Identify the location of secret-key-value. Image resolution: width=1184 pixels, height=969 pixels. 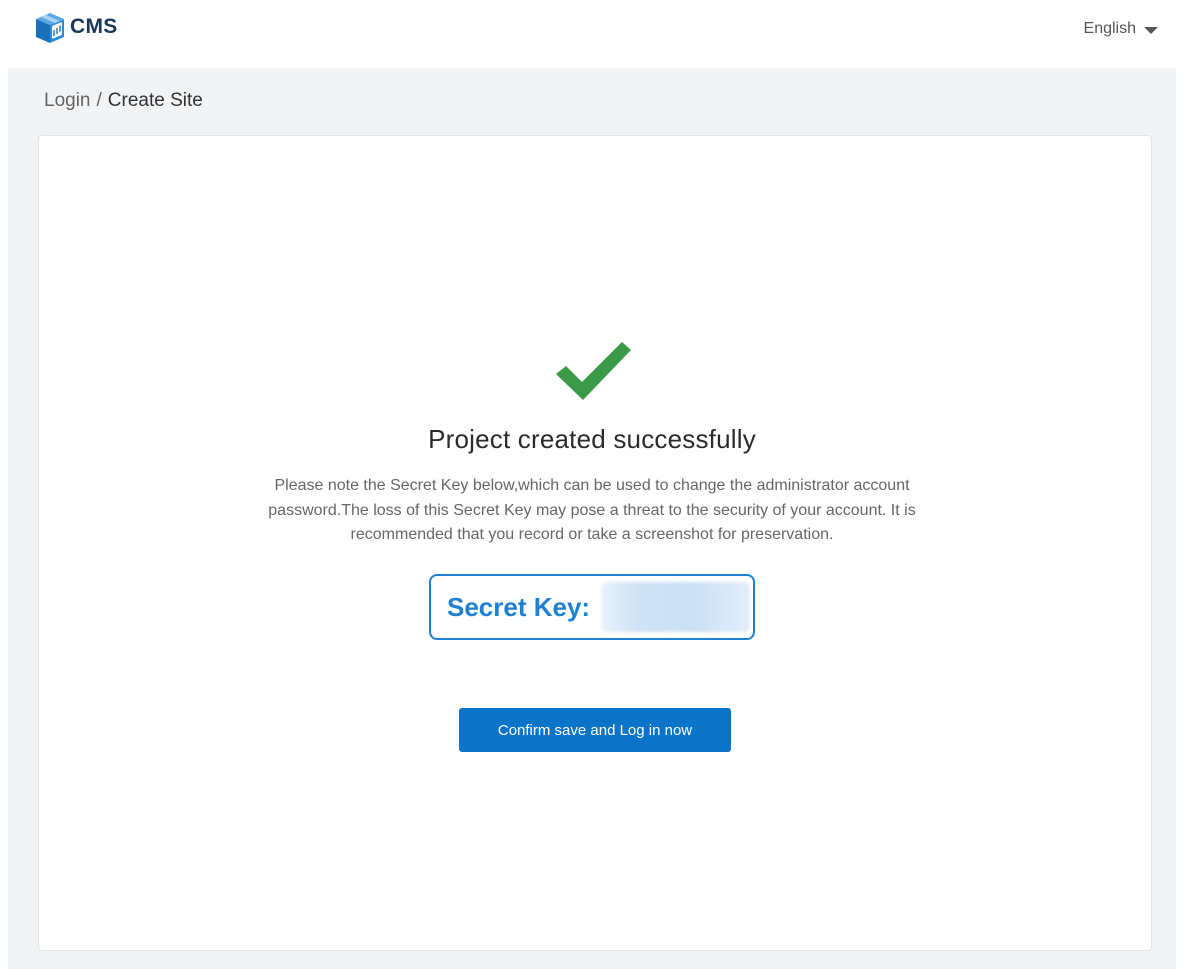
(676, 607).